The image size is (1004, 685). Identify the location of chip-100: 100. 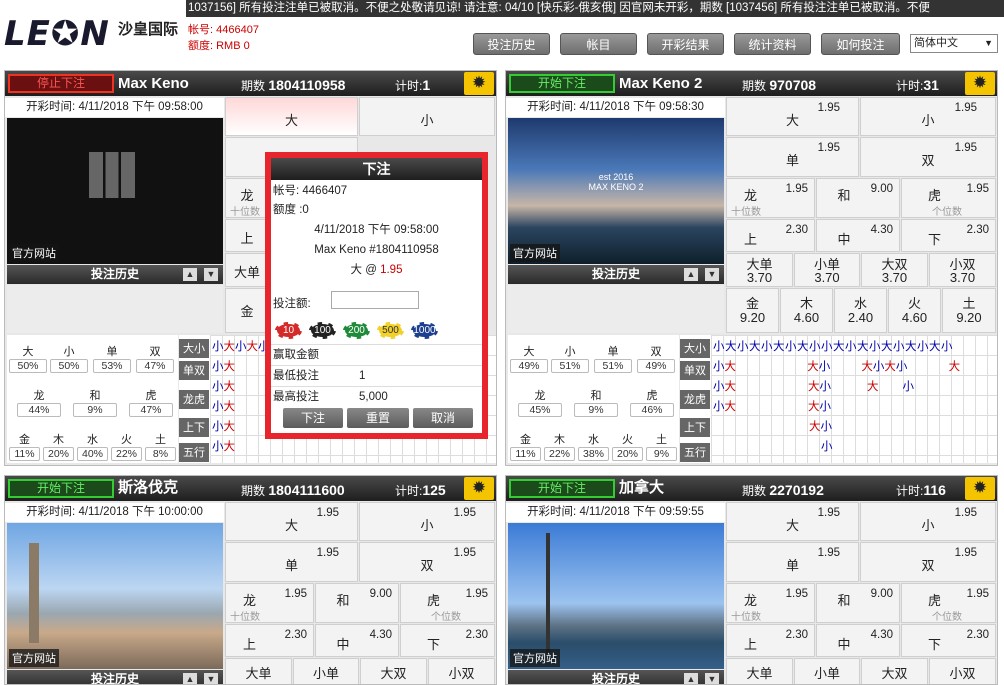
(322, 330).